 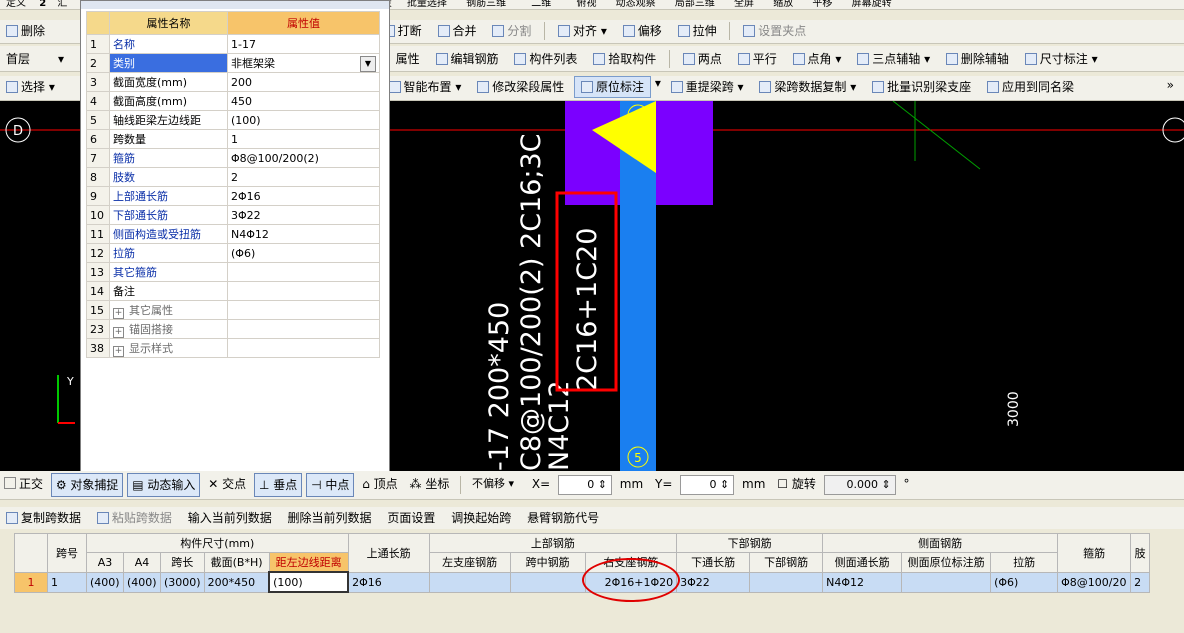 What do you see at coordinates (613, 87) in the screenshot?
I see `in-situ-annotation-button: 原位标注` at bounding box center [613, 87].